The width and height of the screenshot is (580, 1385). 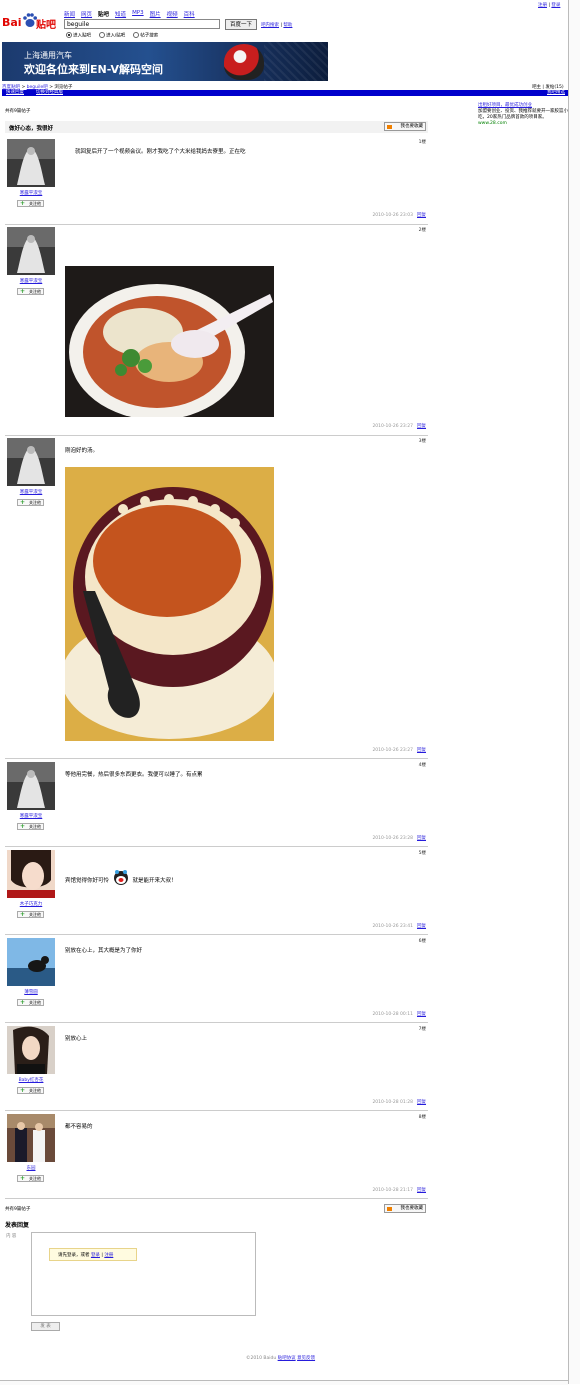 What do you see at coordinates (31, 992) in the screenshot?
I see `username: 薄雪圆` at bounding box center [31, 992].